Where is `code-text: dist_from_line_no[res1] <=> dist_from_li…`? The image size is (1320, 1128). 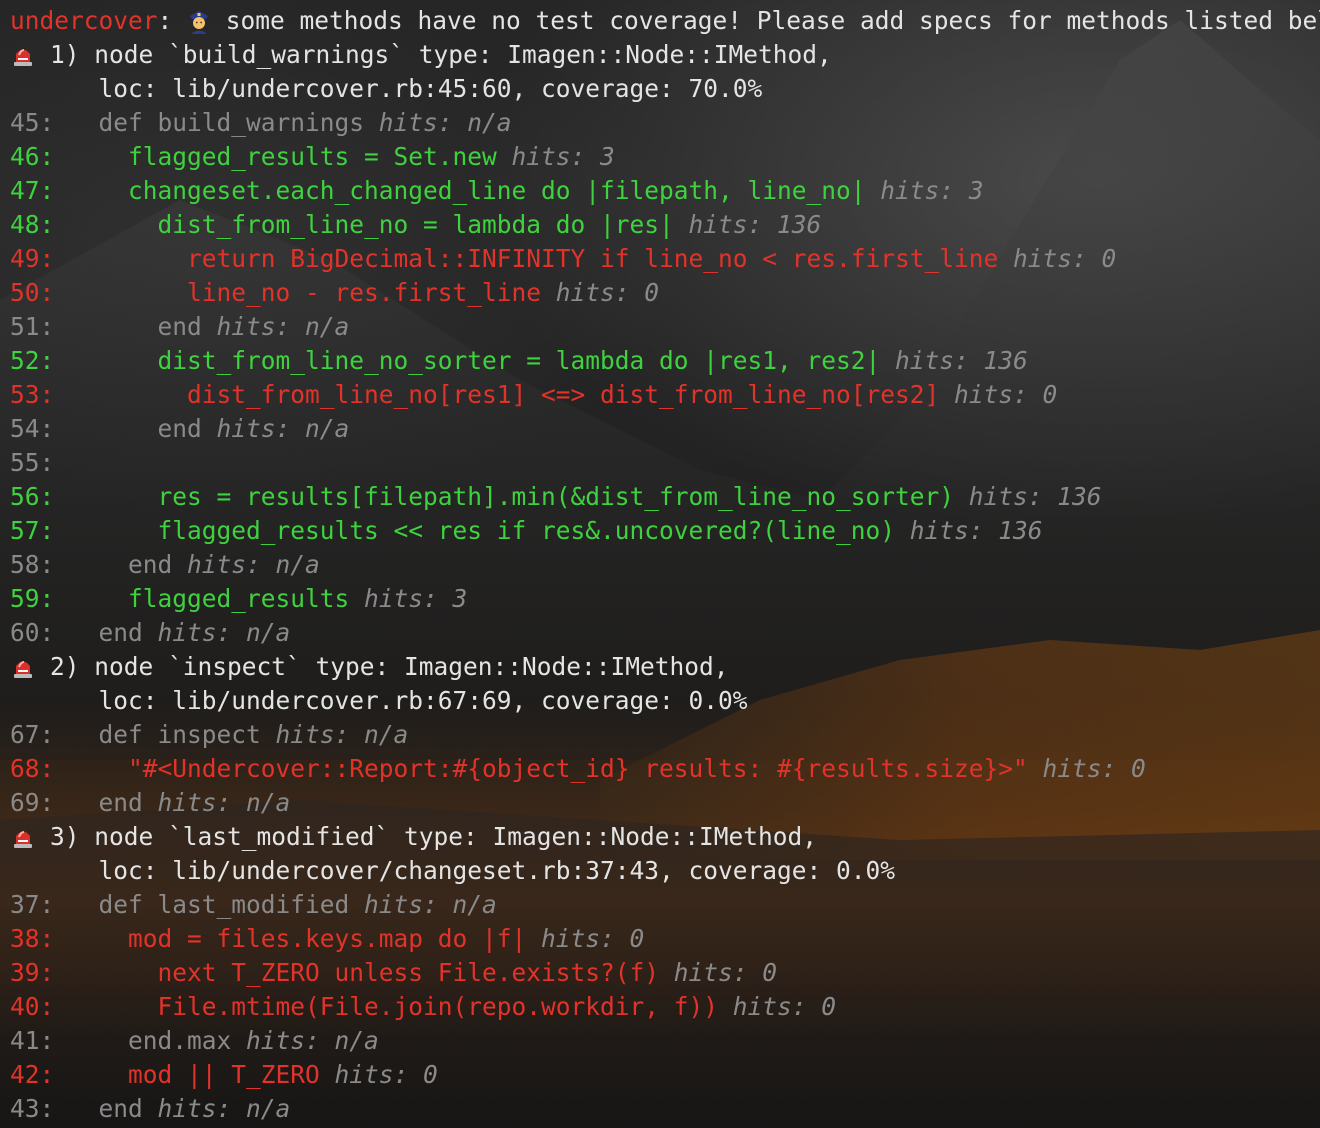
code-text: dist_from_line_no[res1] <=> dist_from_li… is located at coordinates (497, 394).